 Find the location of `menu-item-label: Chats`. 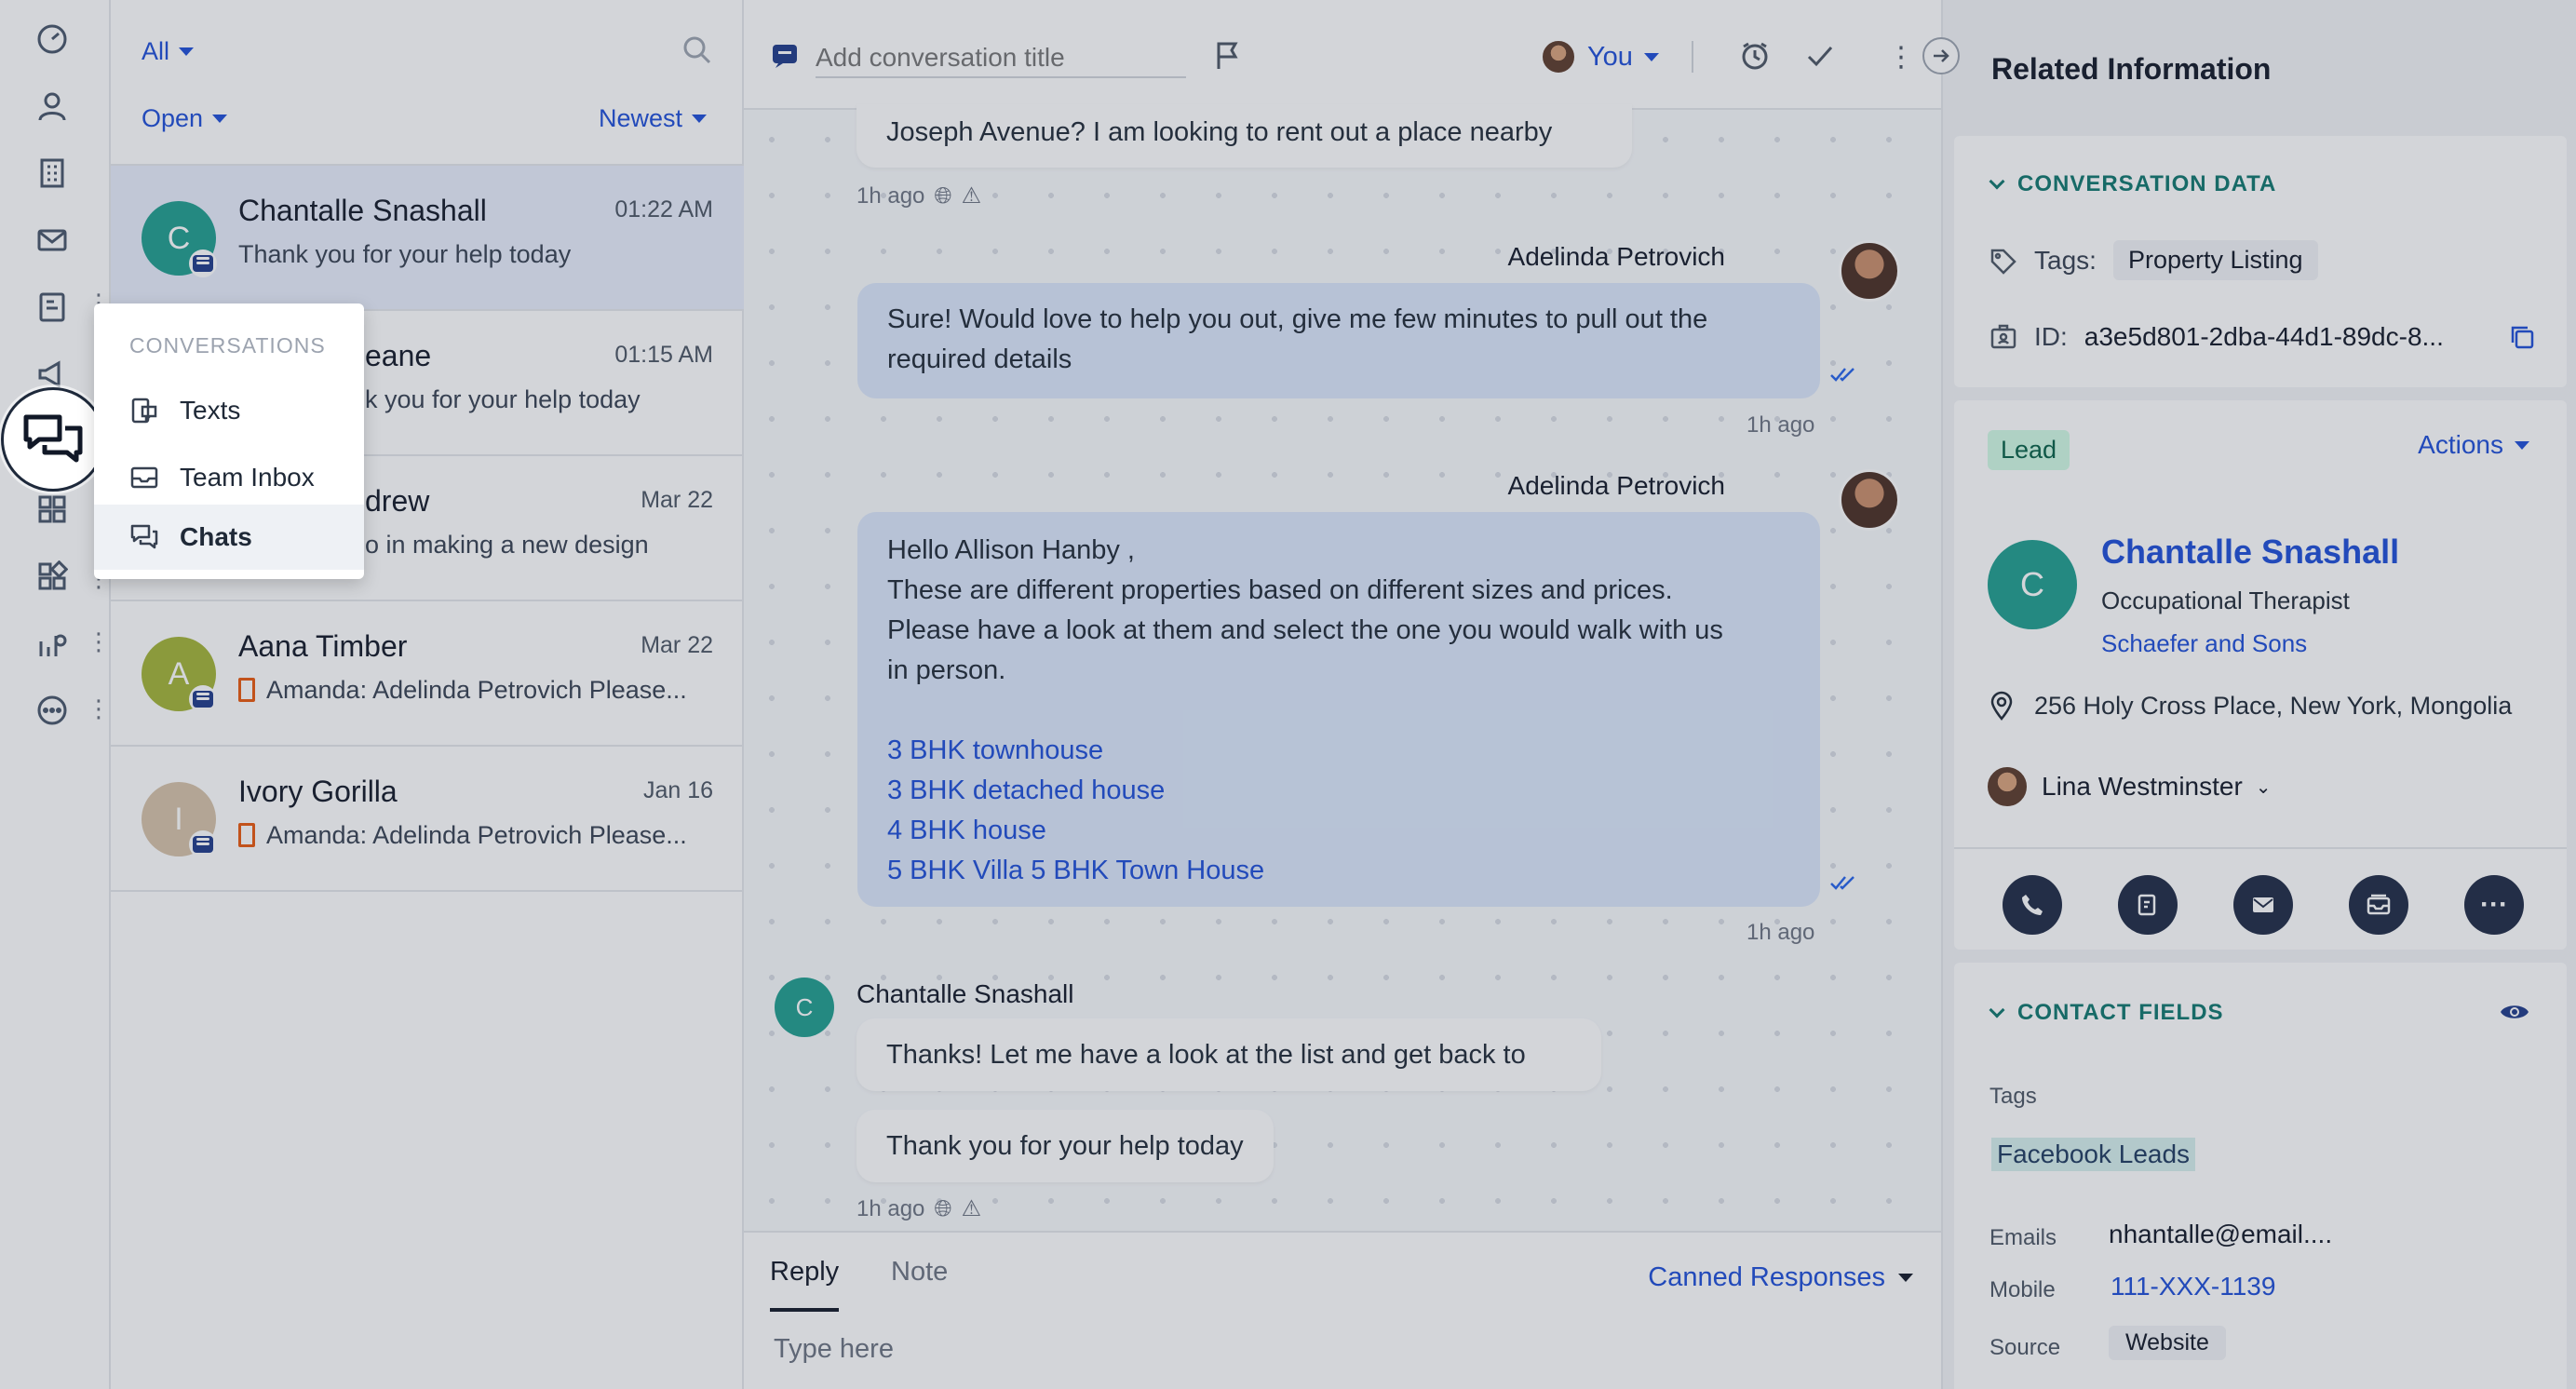

menu-item-label: Chats is located at coordinates (216, 536).